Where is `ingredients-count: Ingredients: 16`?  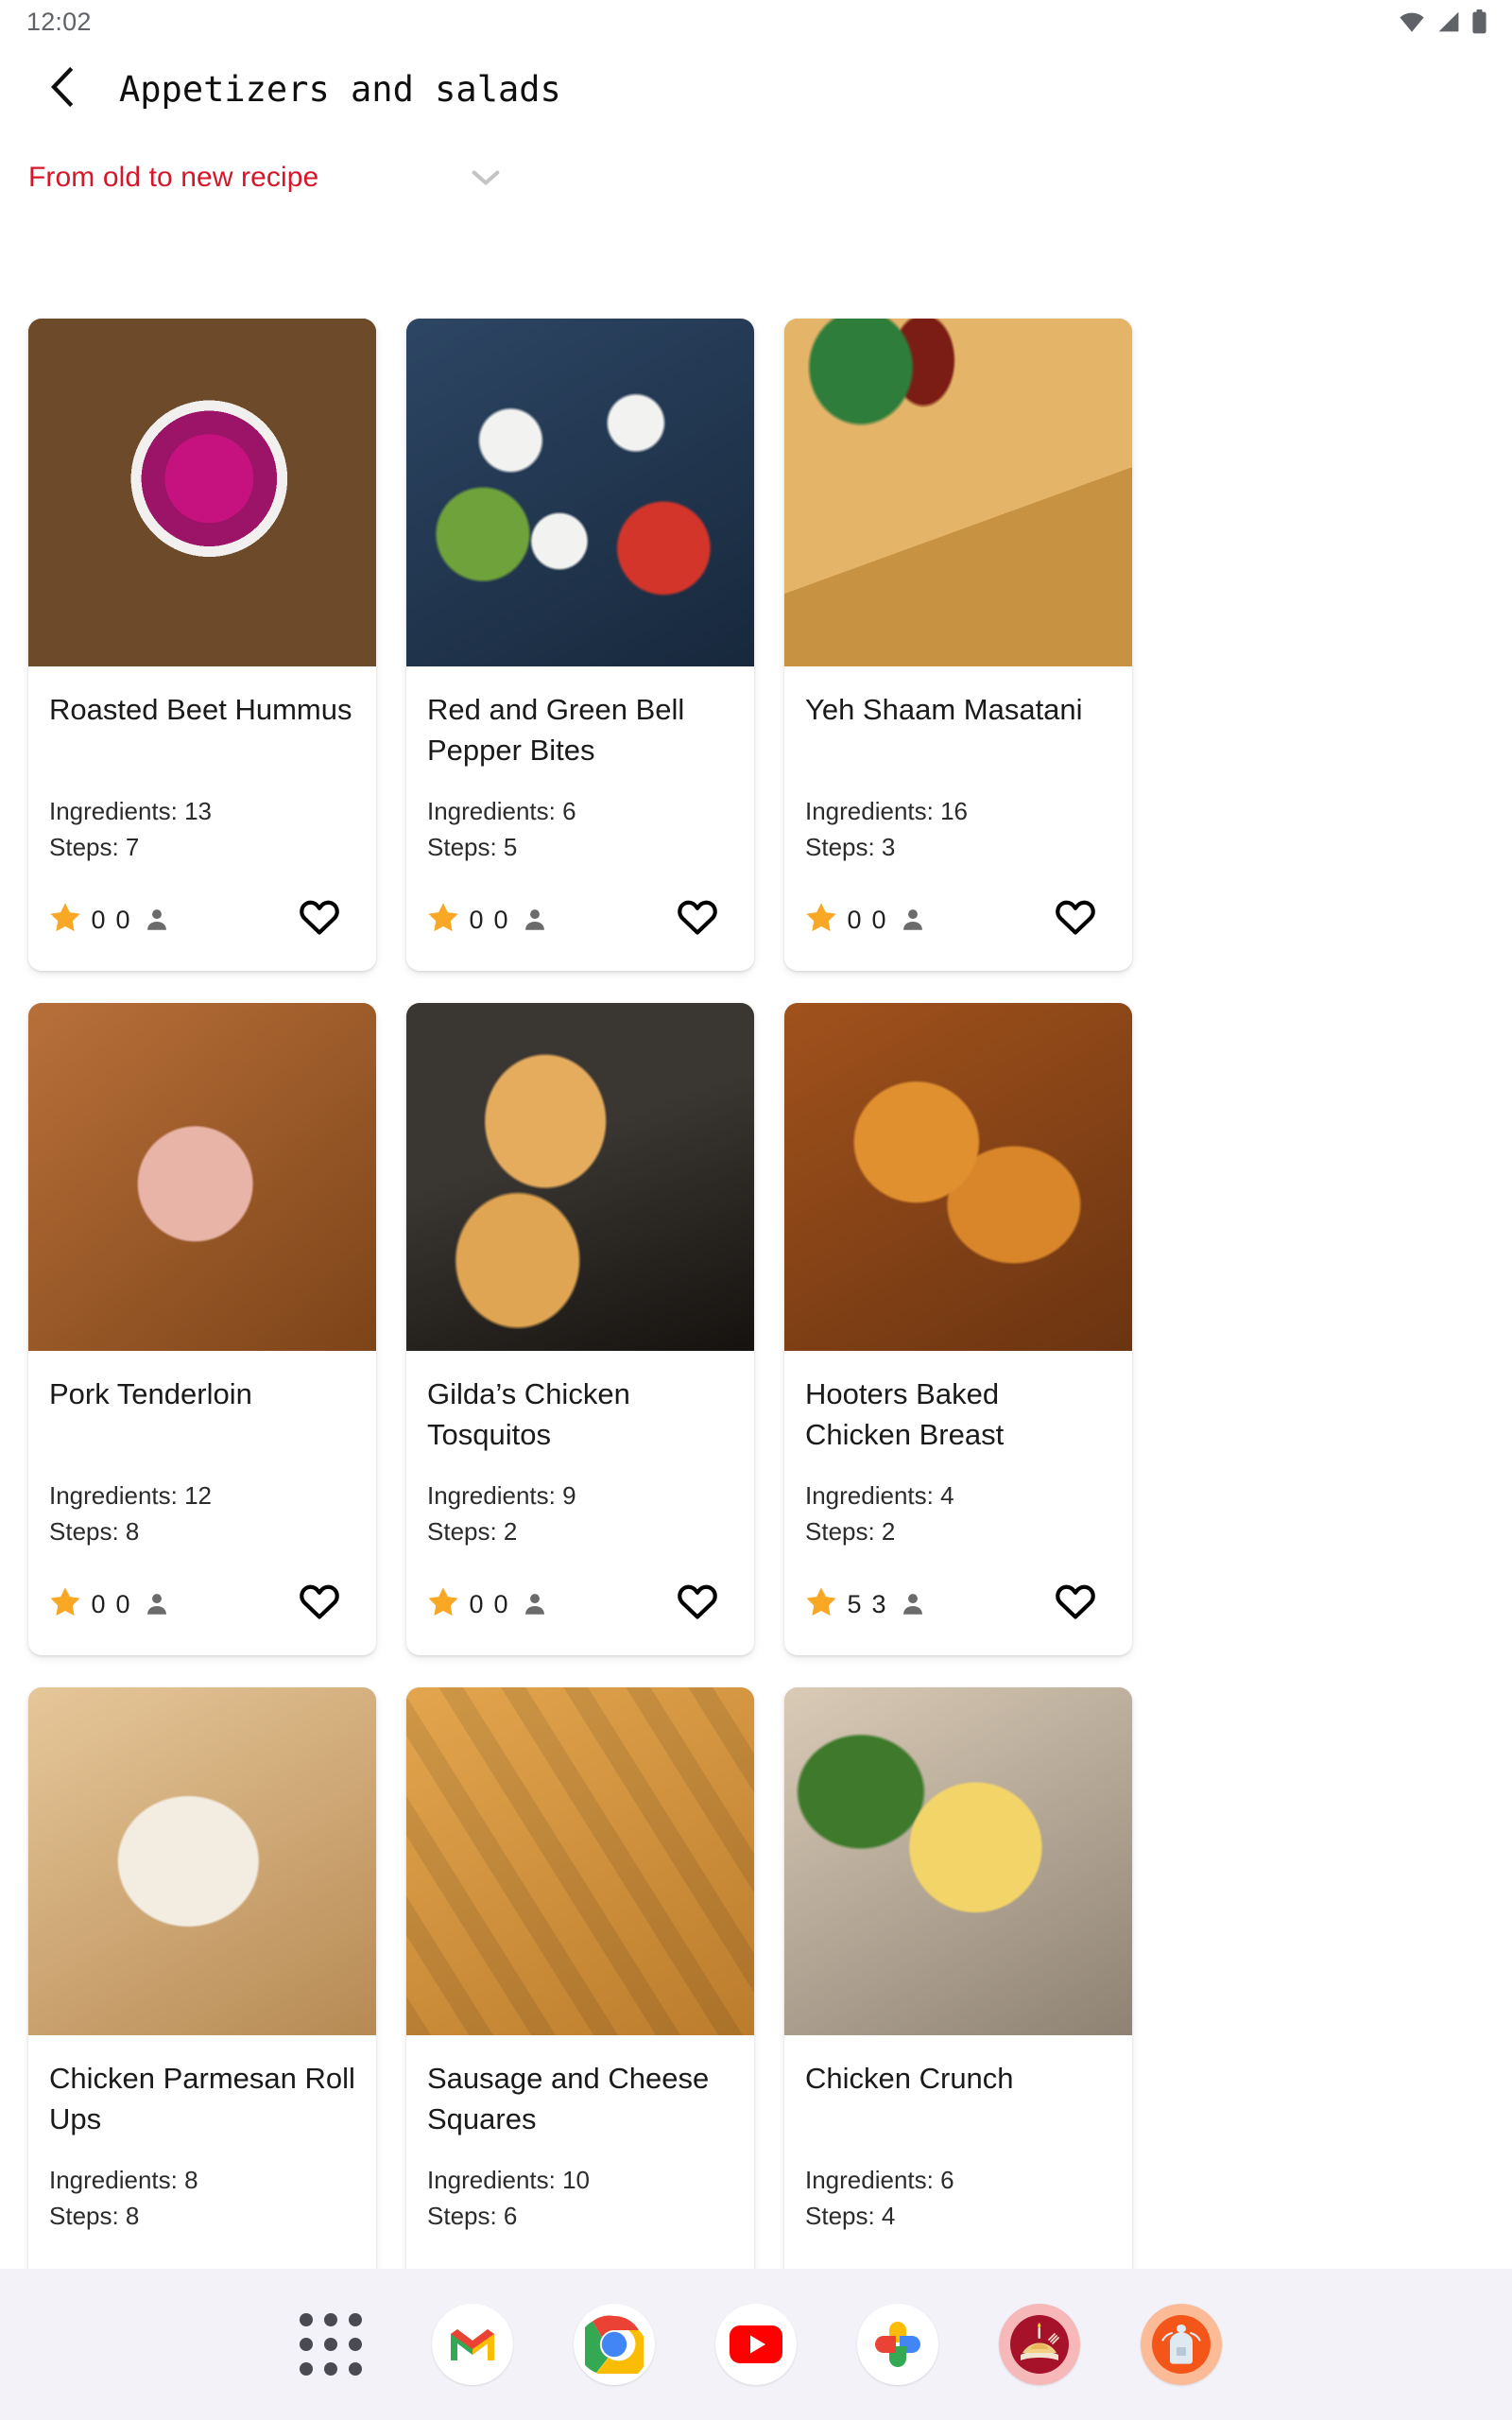 ingredients-count: Ingredients: 16 is located at coordinates (887, 811).